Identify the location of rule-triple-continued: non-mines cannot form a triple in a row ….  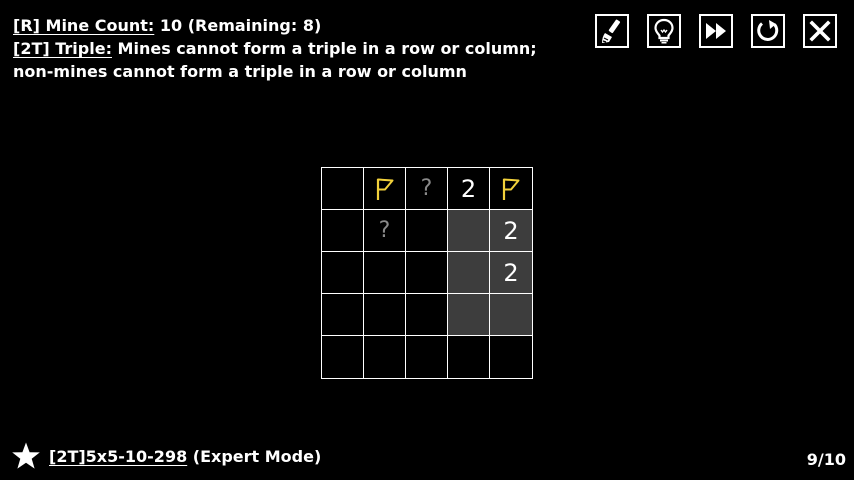
(240, 71).